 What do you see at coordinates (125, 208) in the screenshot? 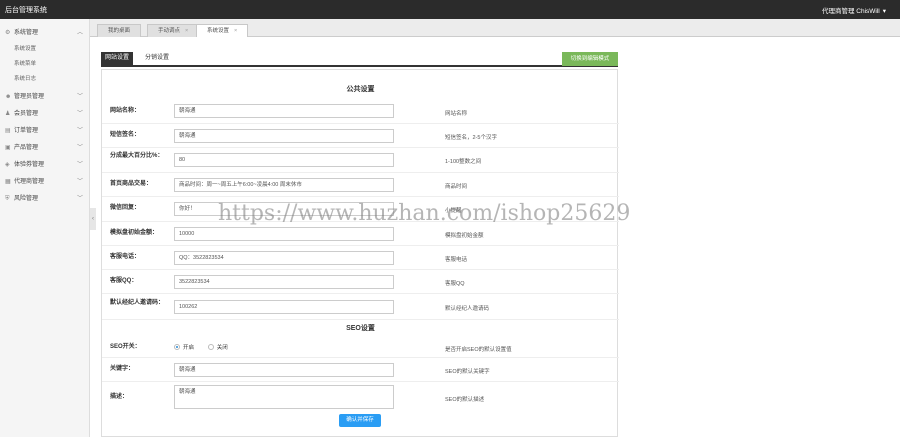
I see `field-label: 微信回复：` at bounding box center [125, 208].